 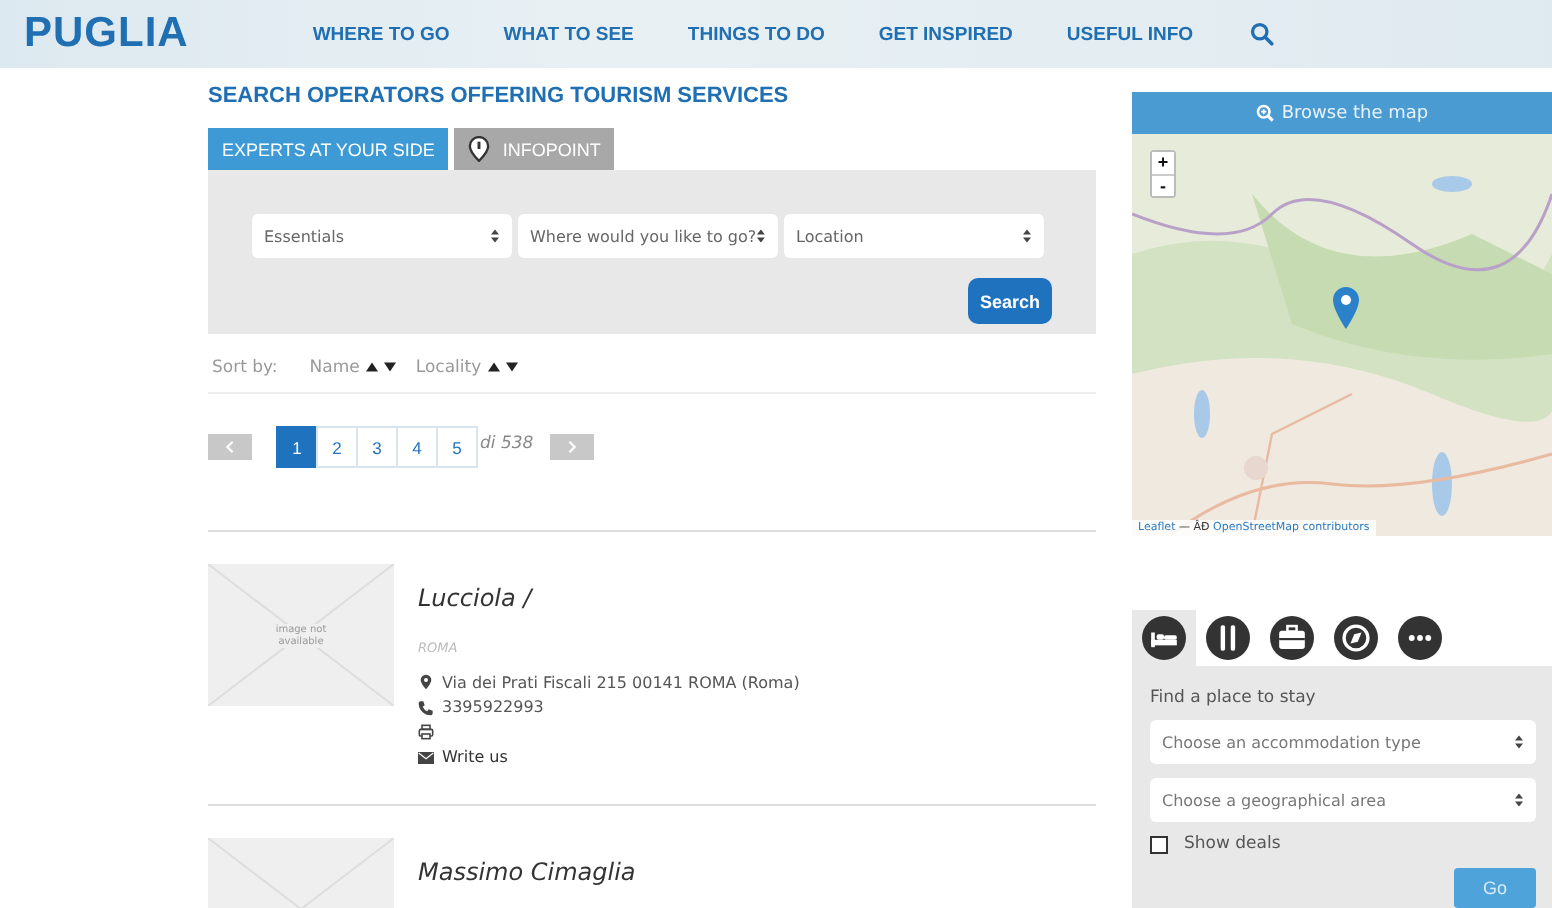 What do you see at coordinates (457, 447) in the screenshot?
I see `page-button: 5` at bounding box center [457, 447].